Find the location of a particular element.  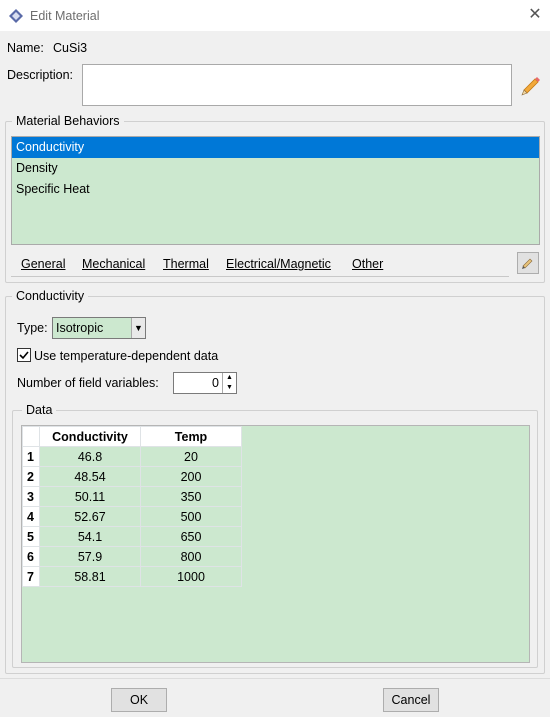

menu-other: Other is located at coordinates (367, 264).